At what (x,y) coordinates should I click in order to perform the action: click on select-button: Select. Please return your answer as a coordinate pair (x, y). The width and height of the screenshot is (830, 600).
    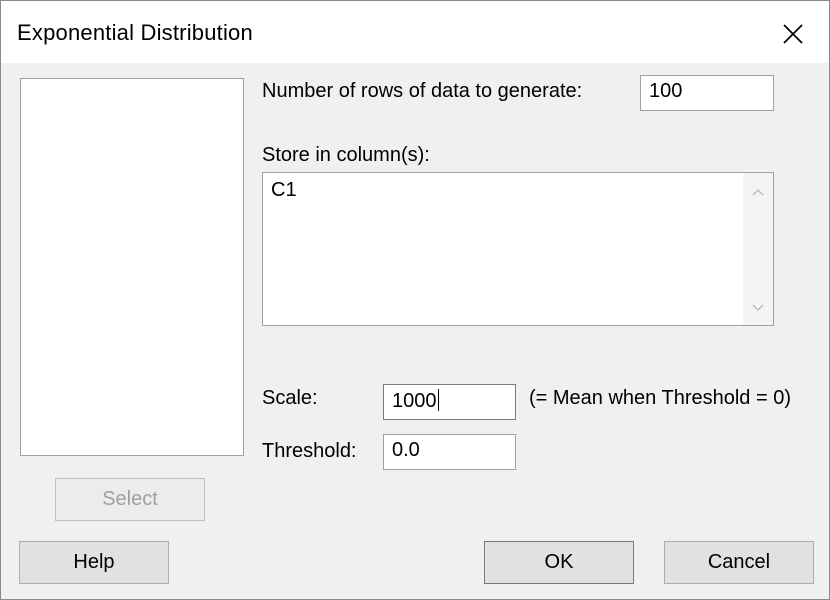
    Looking at the image, I should click on (130, 499).